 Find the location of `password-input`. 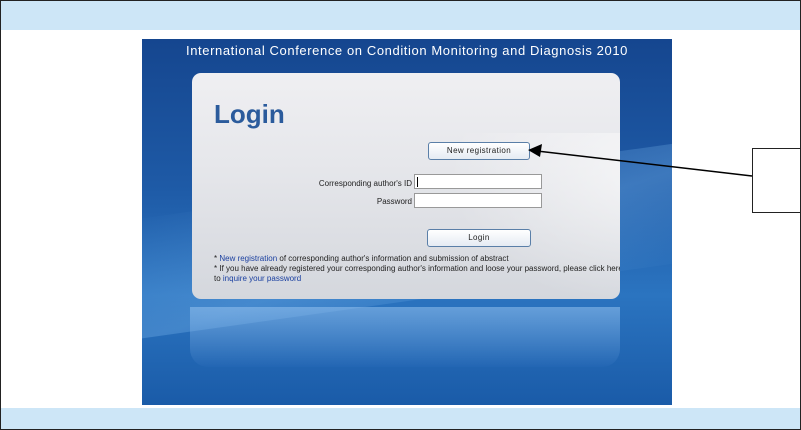

password-input is located at coordinates (478, 200).